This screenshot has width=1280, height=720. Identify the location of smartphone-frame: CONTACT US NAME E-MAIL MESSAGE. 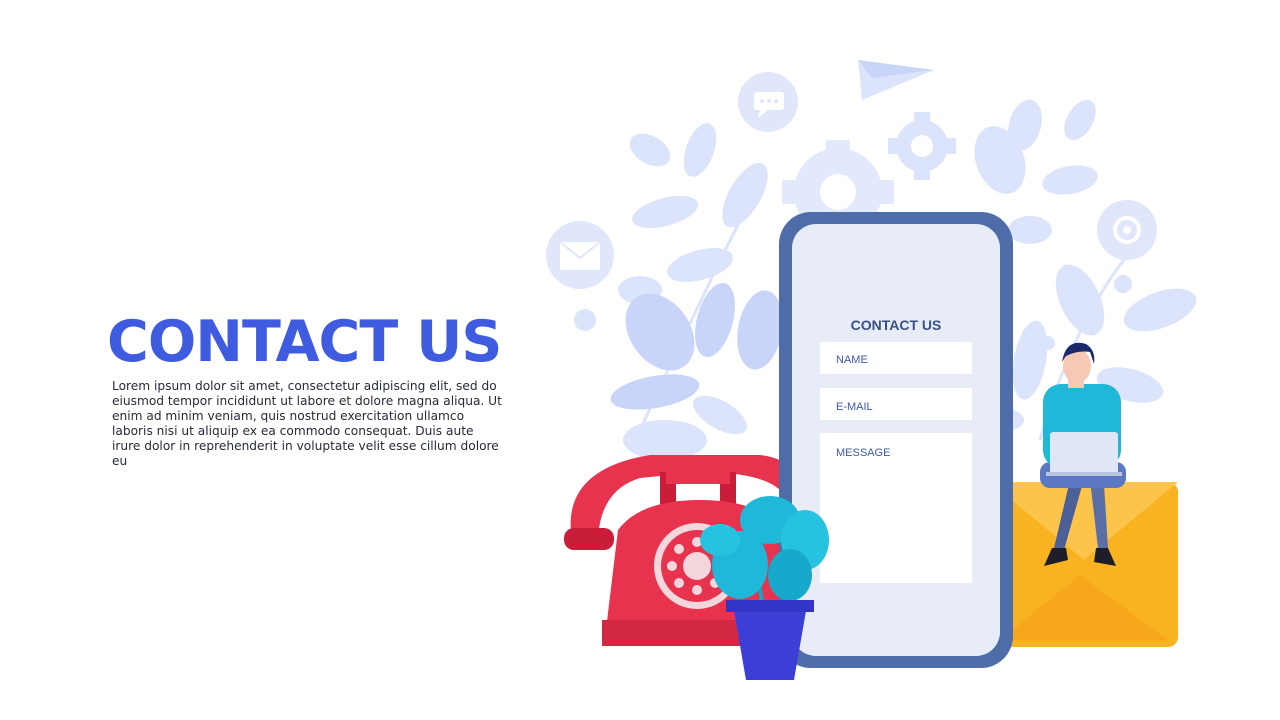
(896, 440).